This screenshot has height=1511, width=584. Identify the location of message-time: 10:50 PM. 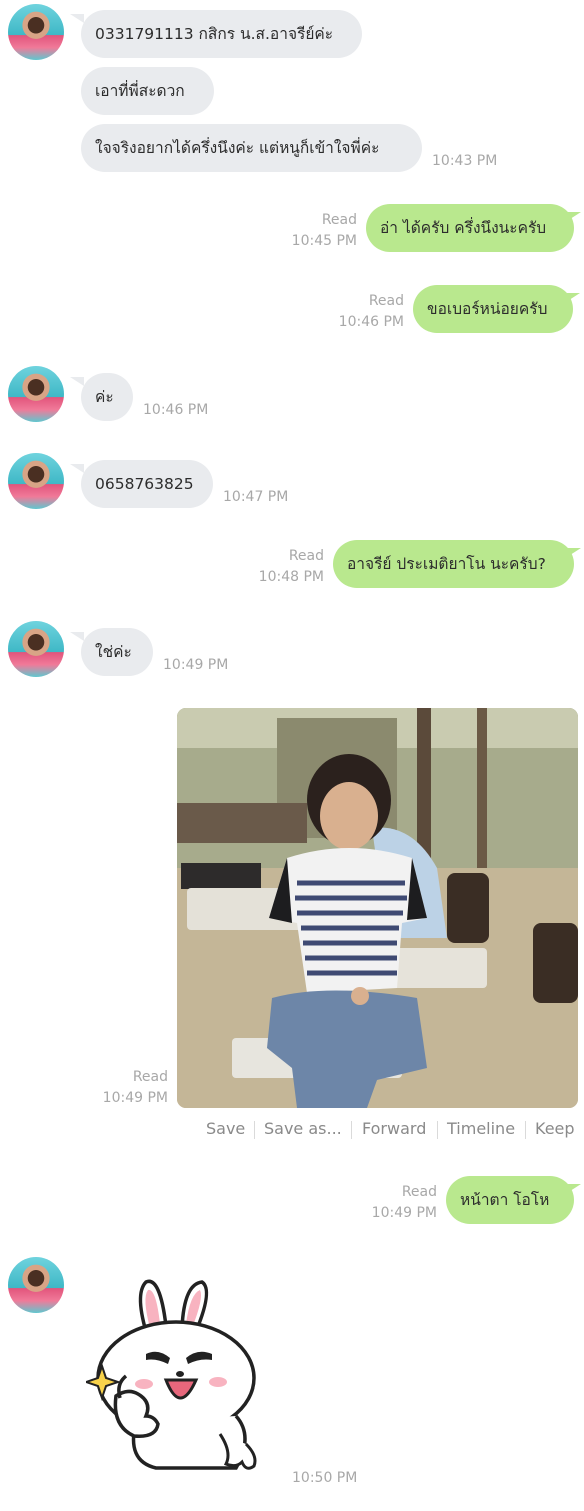
(325, 1478).